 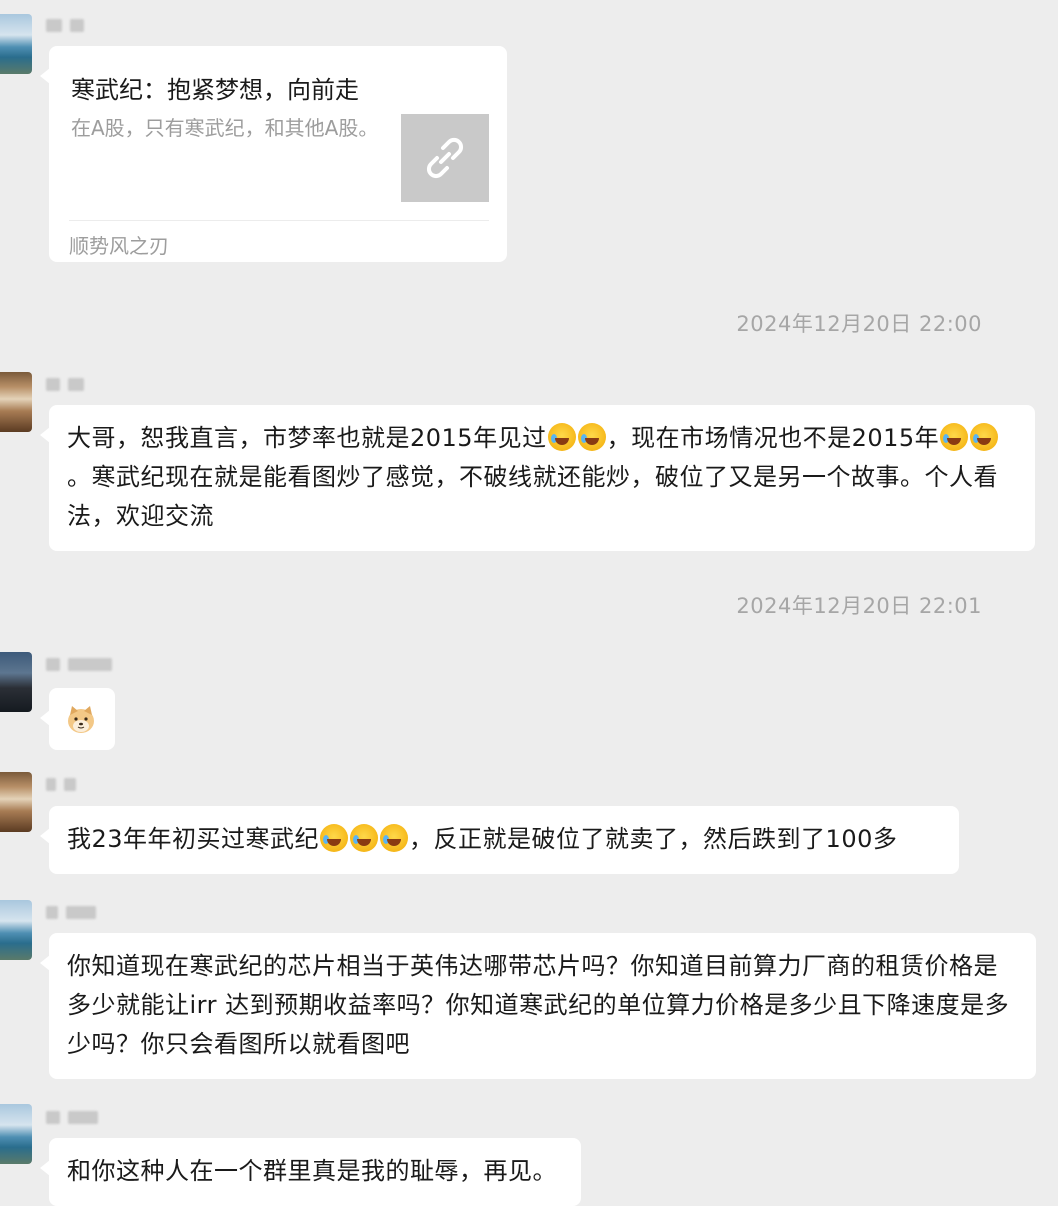 I want to click on link-card-source: 顺势风之刃, so click(x=119, y=246).